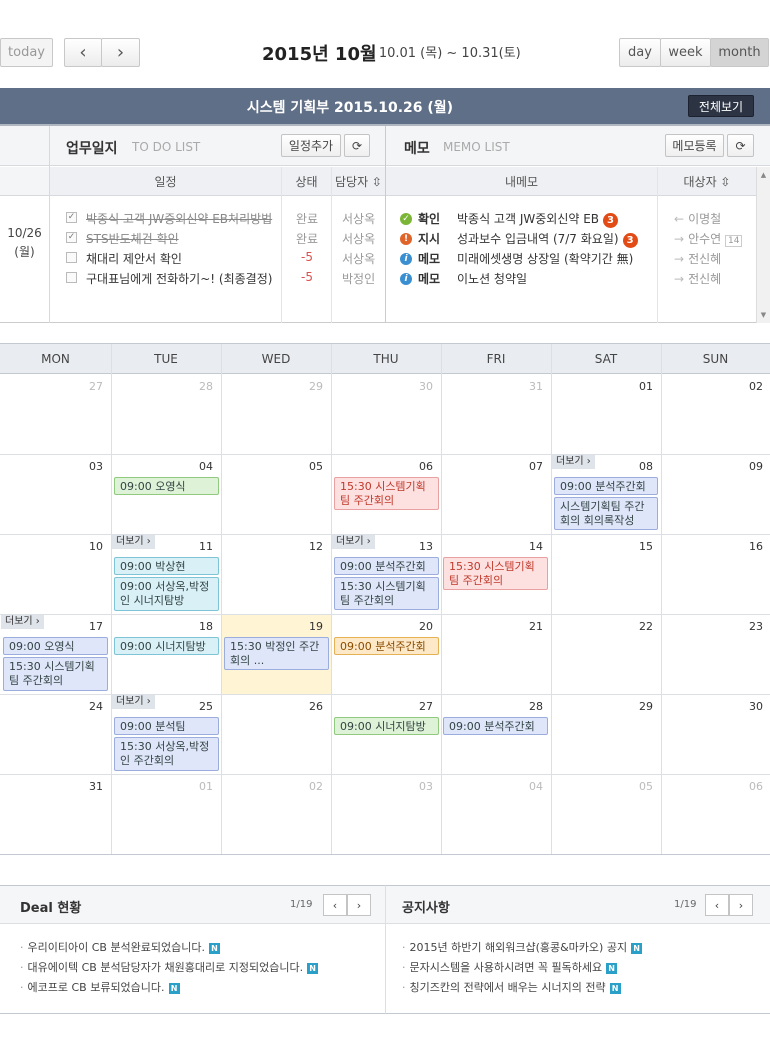 This screenshot has width=770, height=1050. What do you see at coordinates (413, 546) in the screenshot?
I see `day-number: 13` at bounding box center [413, 546].